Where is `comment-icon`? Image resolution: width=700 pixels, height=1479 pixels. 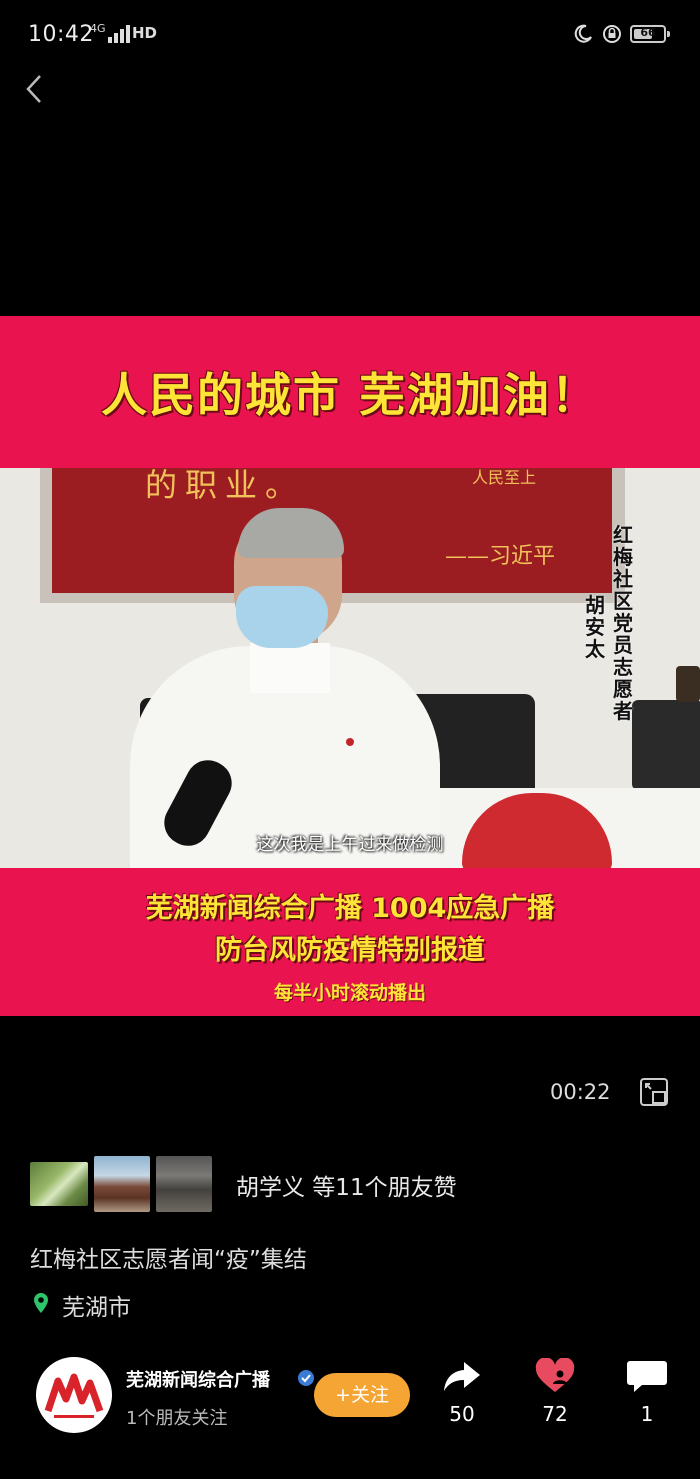
comment-icon is located at coordinates (647, 1376).